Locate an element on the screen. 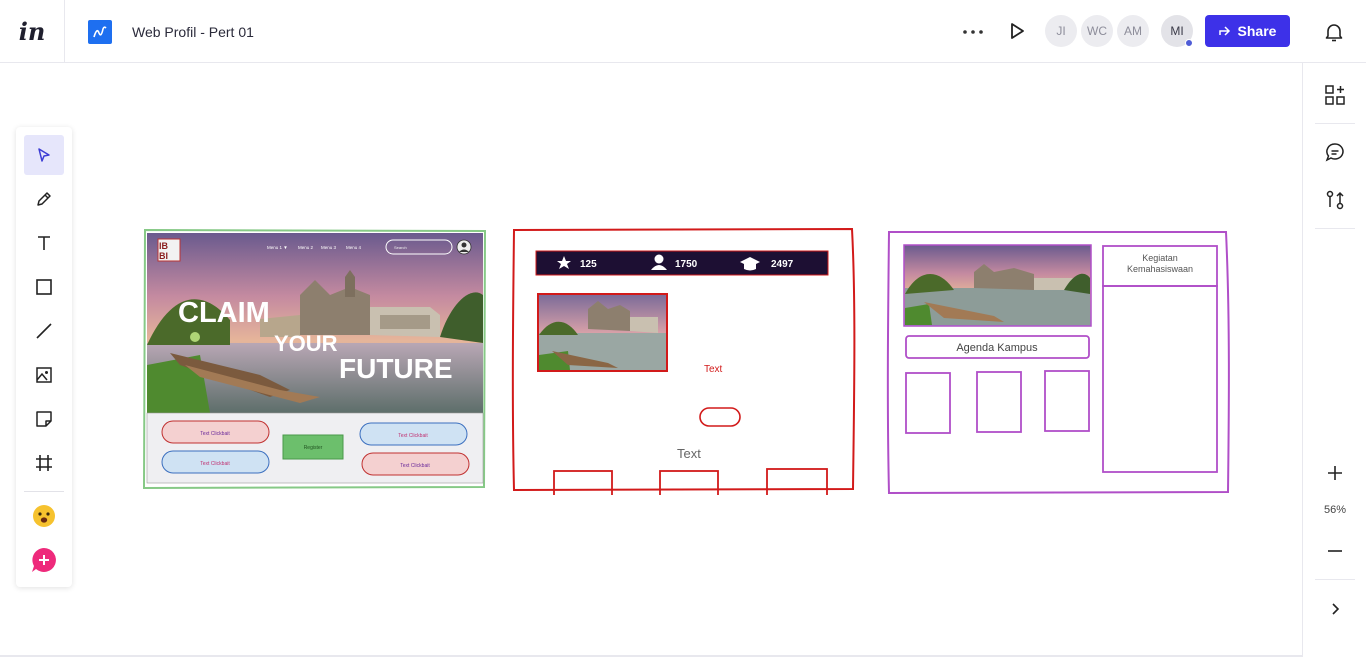 This screenshot has width=1366, height=657. pen-tool is located at coordinates (44, 199).